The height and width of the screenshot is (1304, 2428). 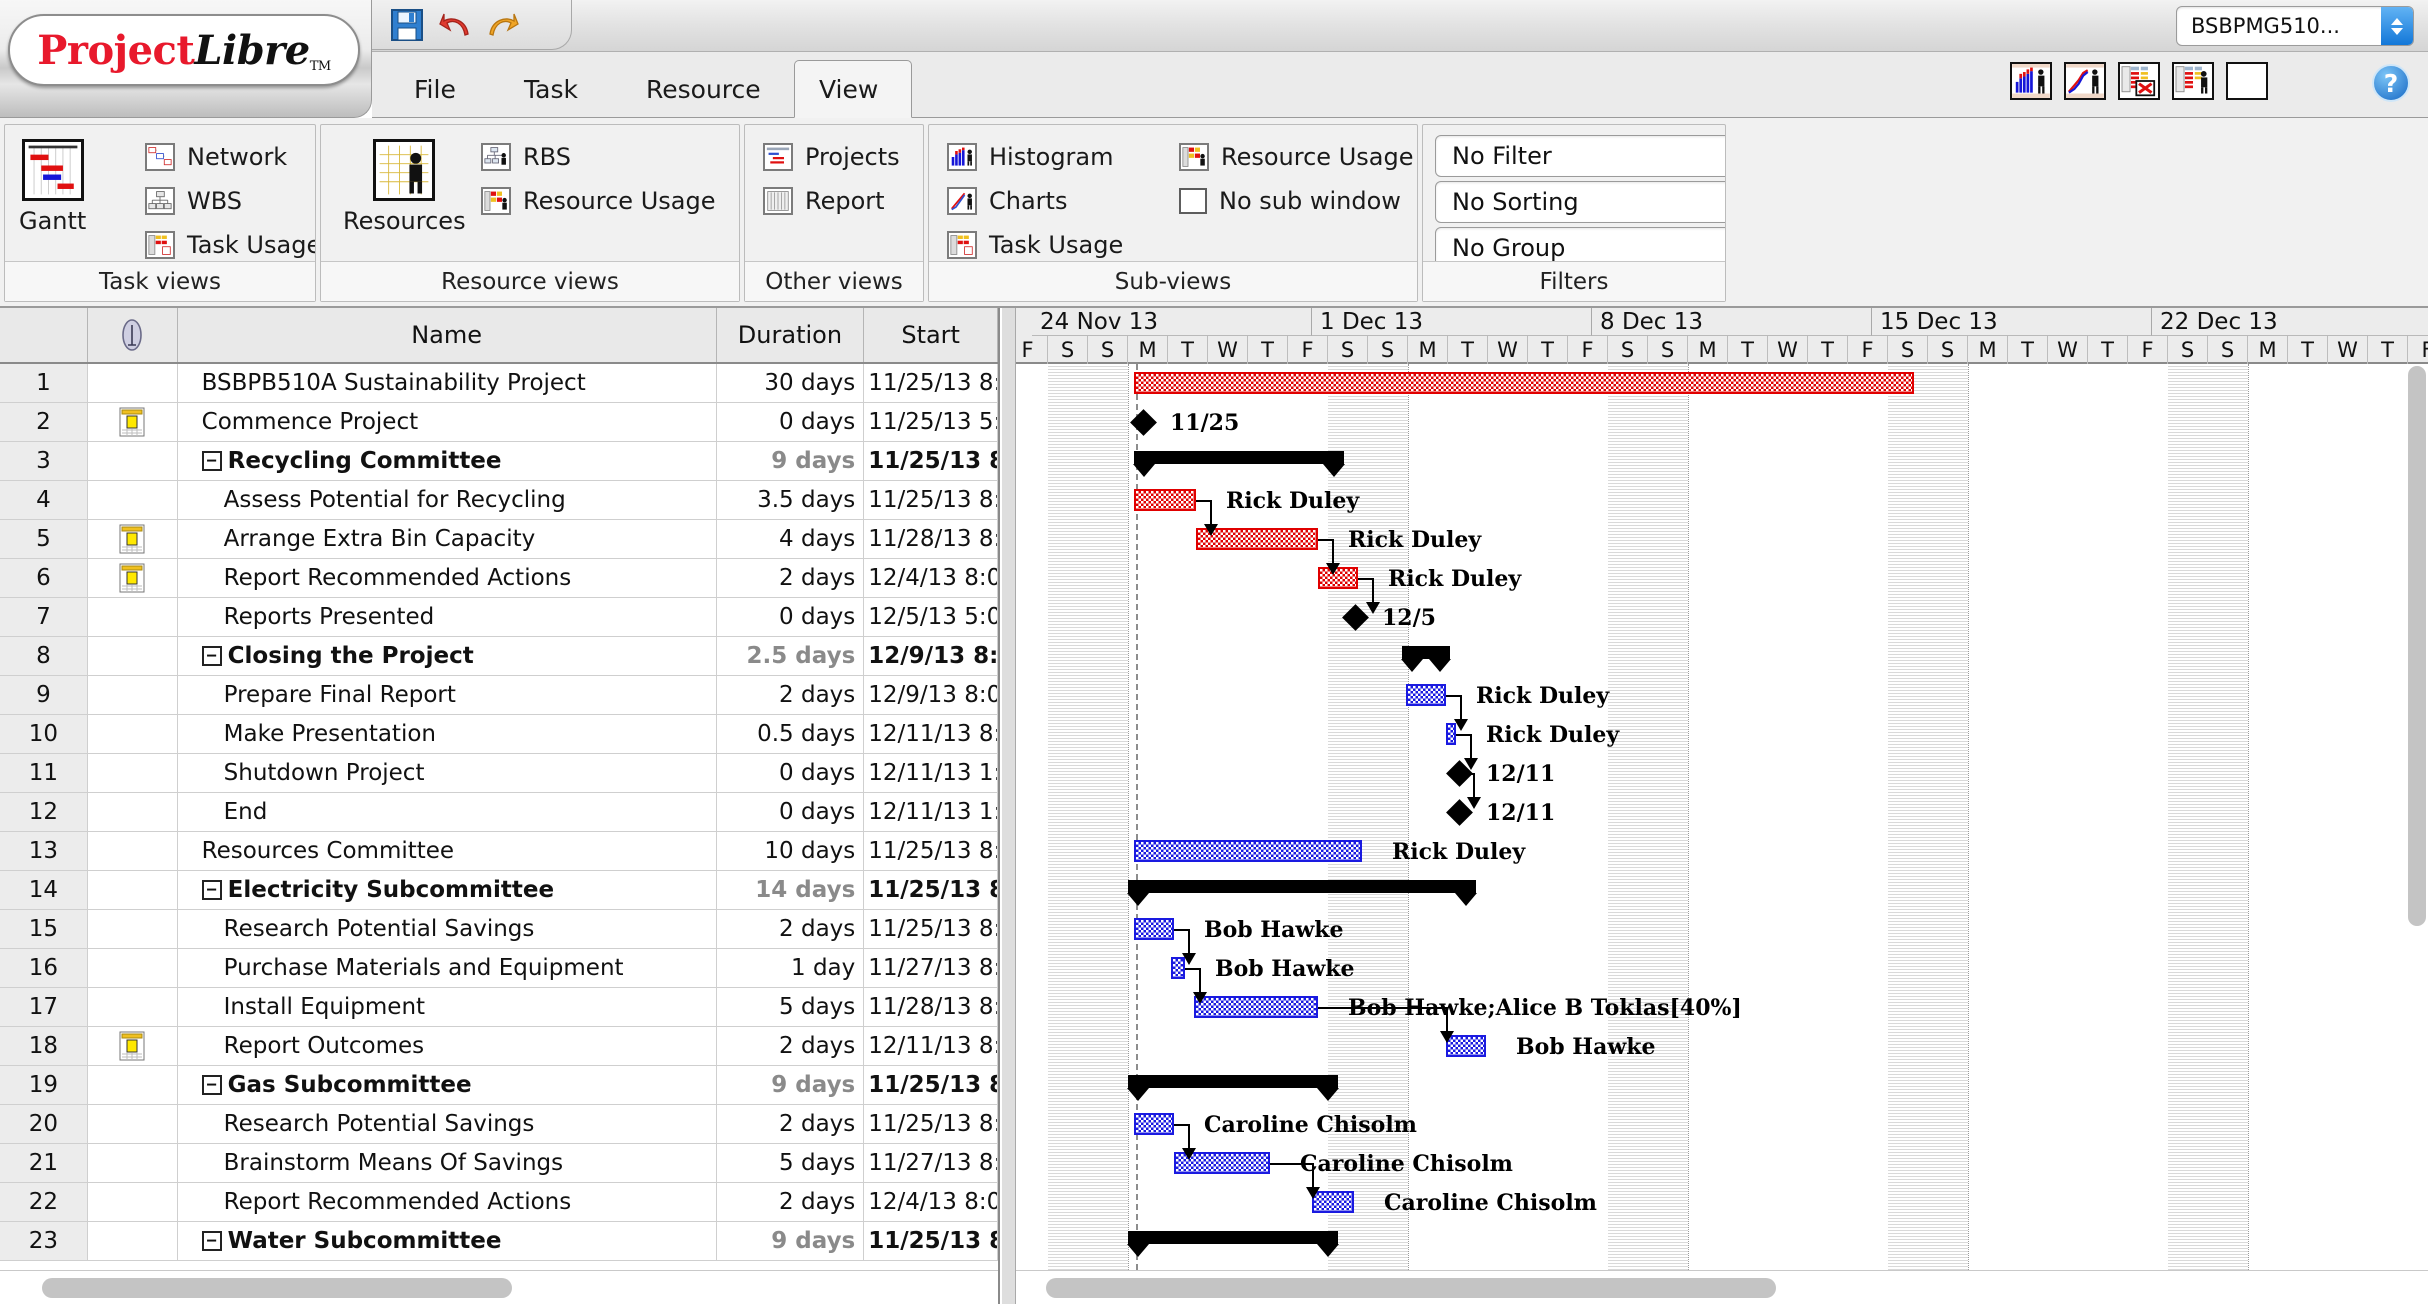 What do you see at coordinates (447, 461) in the screenshot?
I see `row-name: − Recycling Committee` at bounding box center [447, 461].